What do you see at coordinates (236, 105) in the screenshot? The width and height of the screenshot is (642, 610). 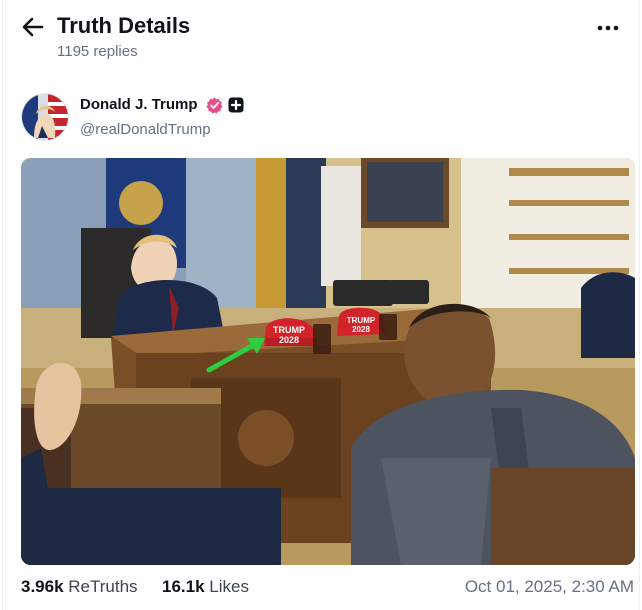 I see `plus-badge-icon` at bounding box center [236, 105].